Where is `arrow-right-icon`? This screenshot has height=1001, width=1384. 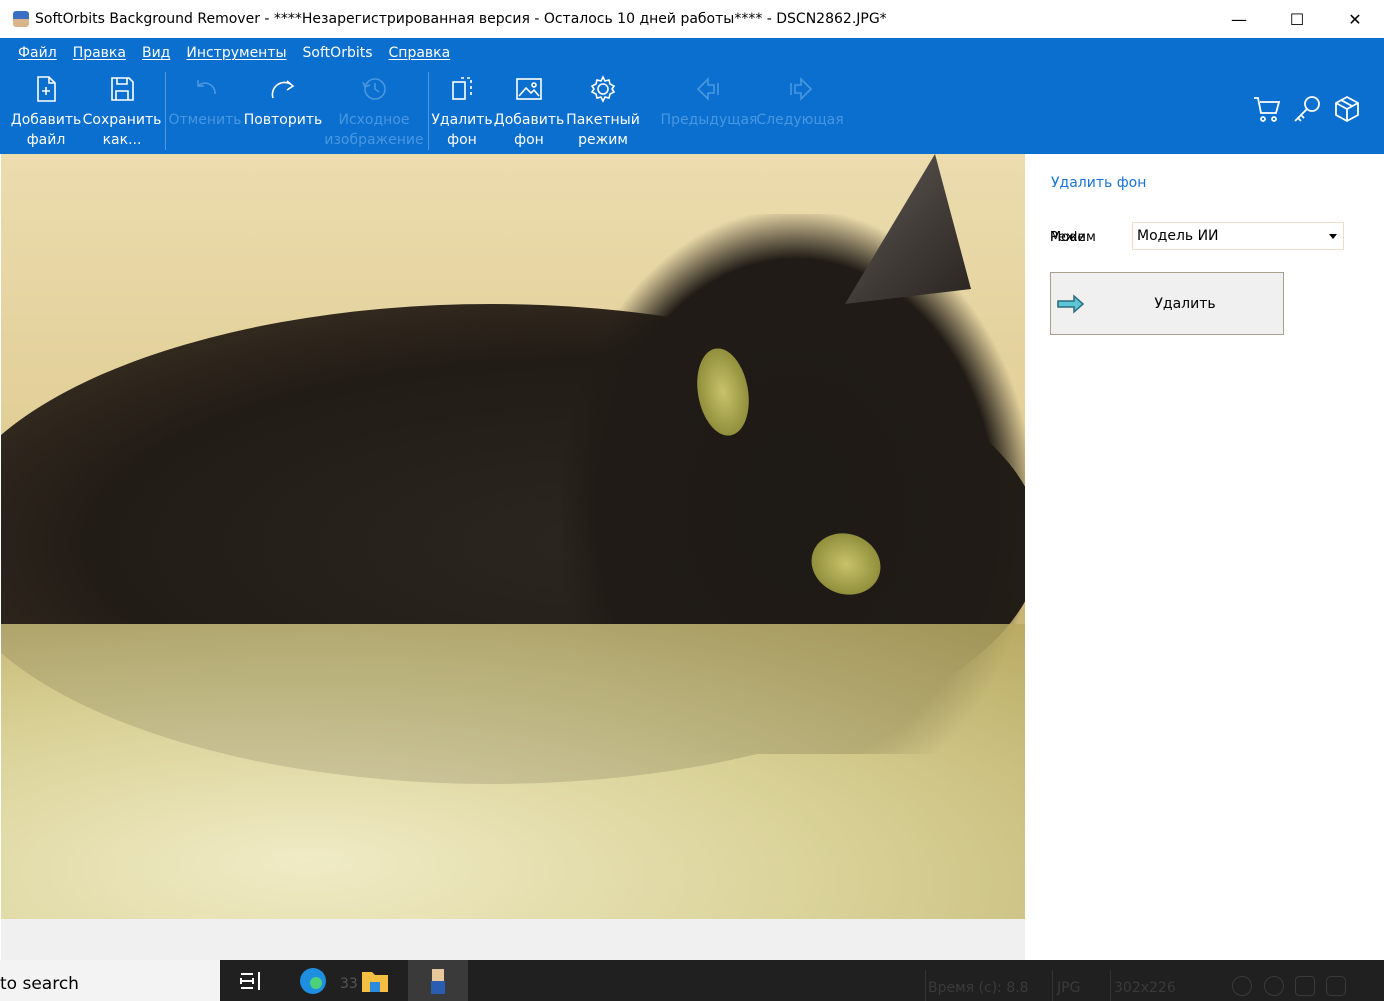 arrow-right-icon is located at coordinates (801, 89).